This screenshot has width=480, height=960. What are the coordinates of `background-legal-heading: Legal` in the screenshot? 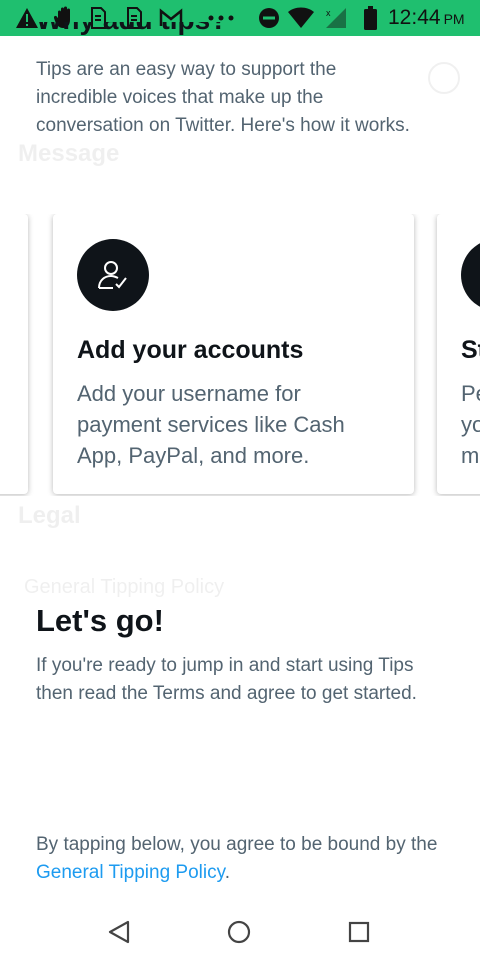 It's located at (49, 515).